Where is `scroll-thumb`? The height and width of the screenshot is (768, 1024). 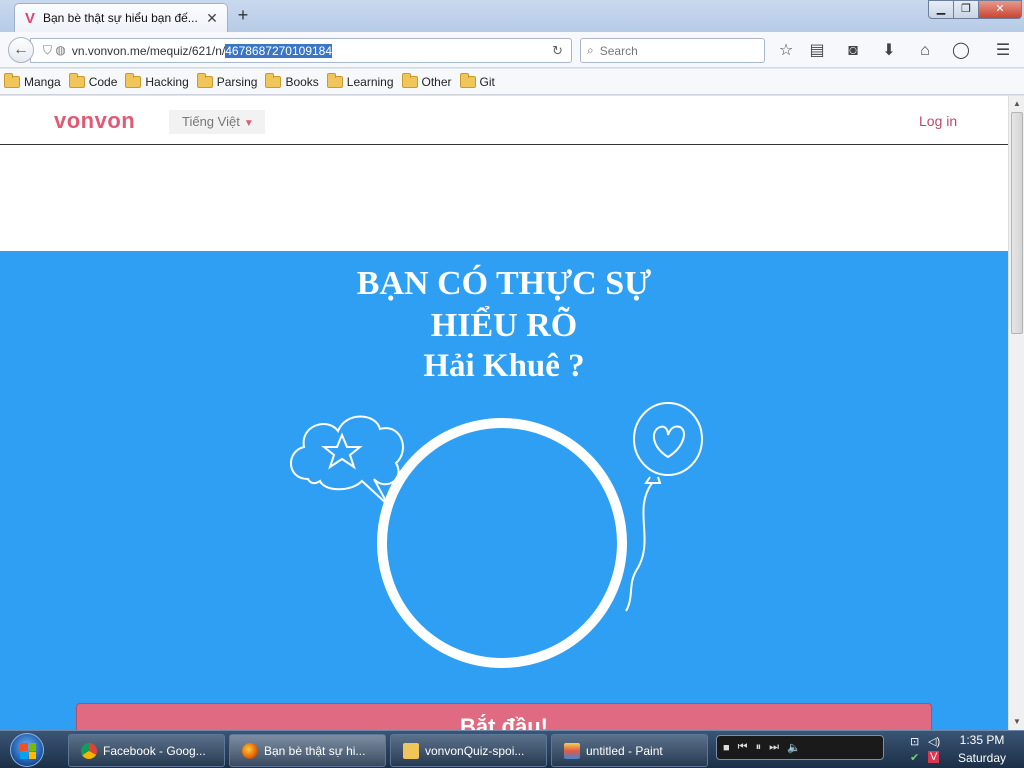 scroll-thumb is located at coordinates (1017, 223).